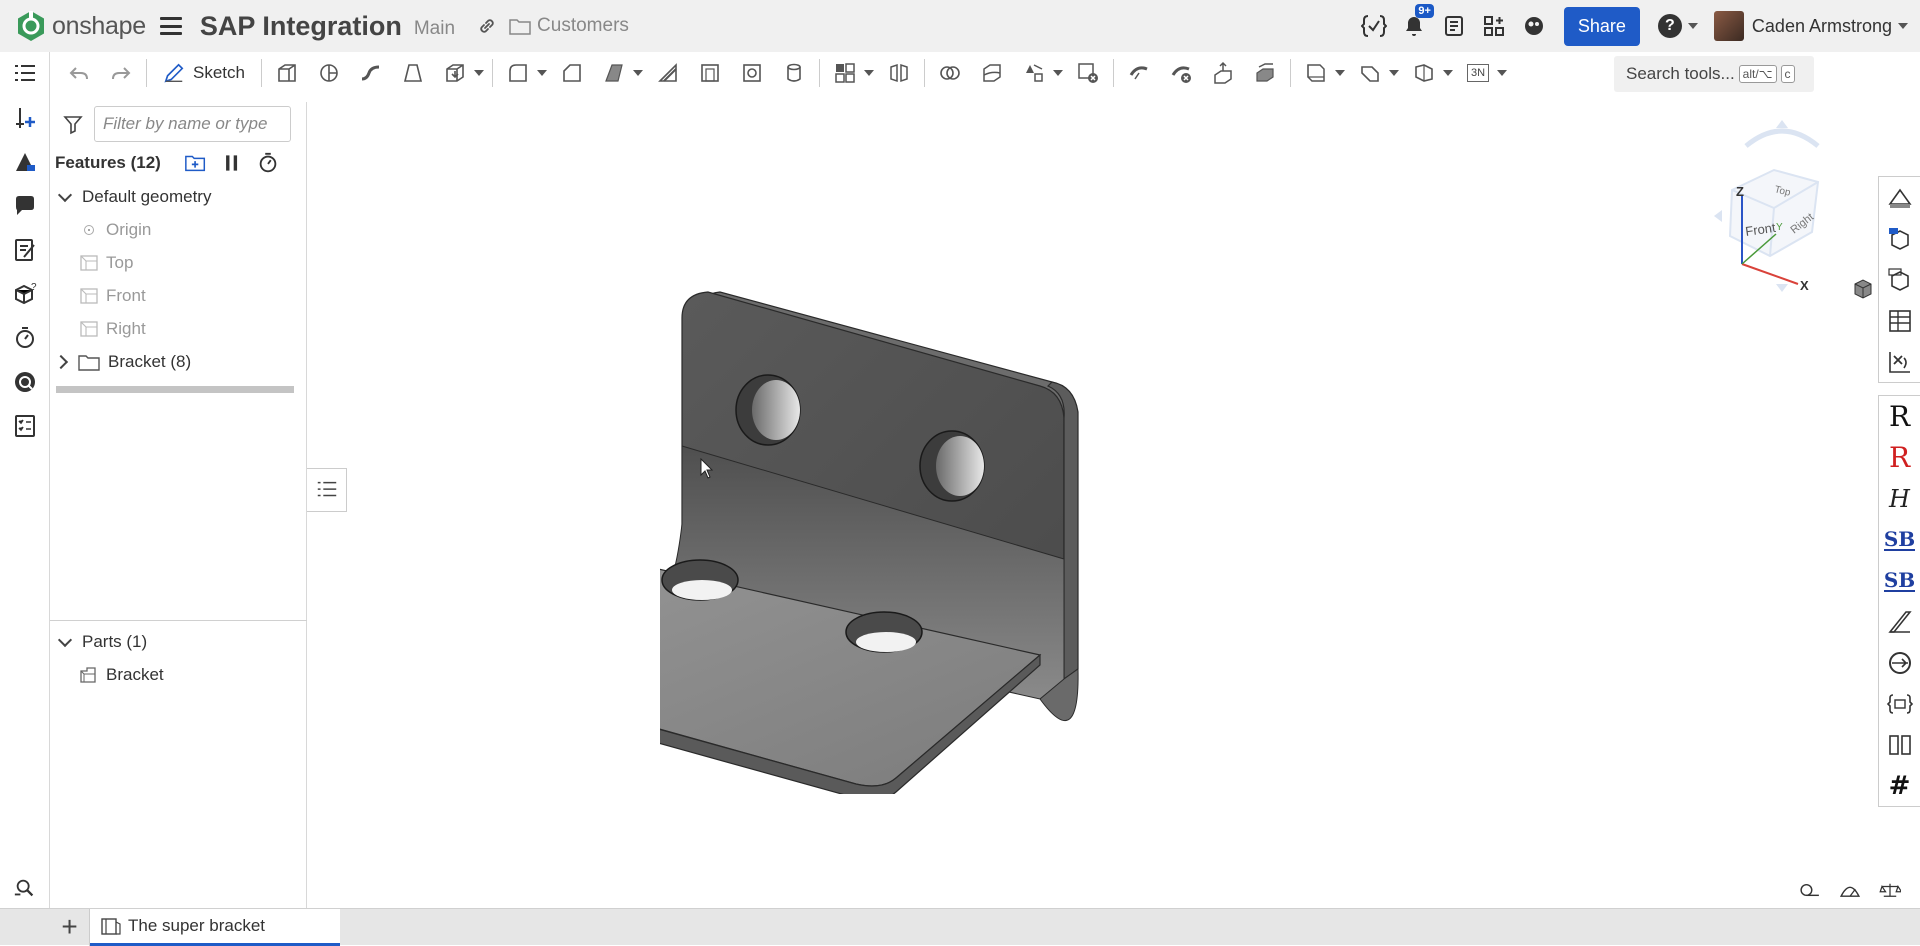 The image size is (1920, 946). Describe the element at coordinates (455, 73) in the screenshot. I see `thicken-icon` at that location.